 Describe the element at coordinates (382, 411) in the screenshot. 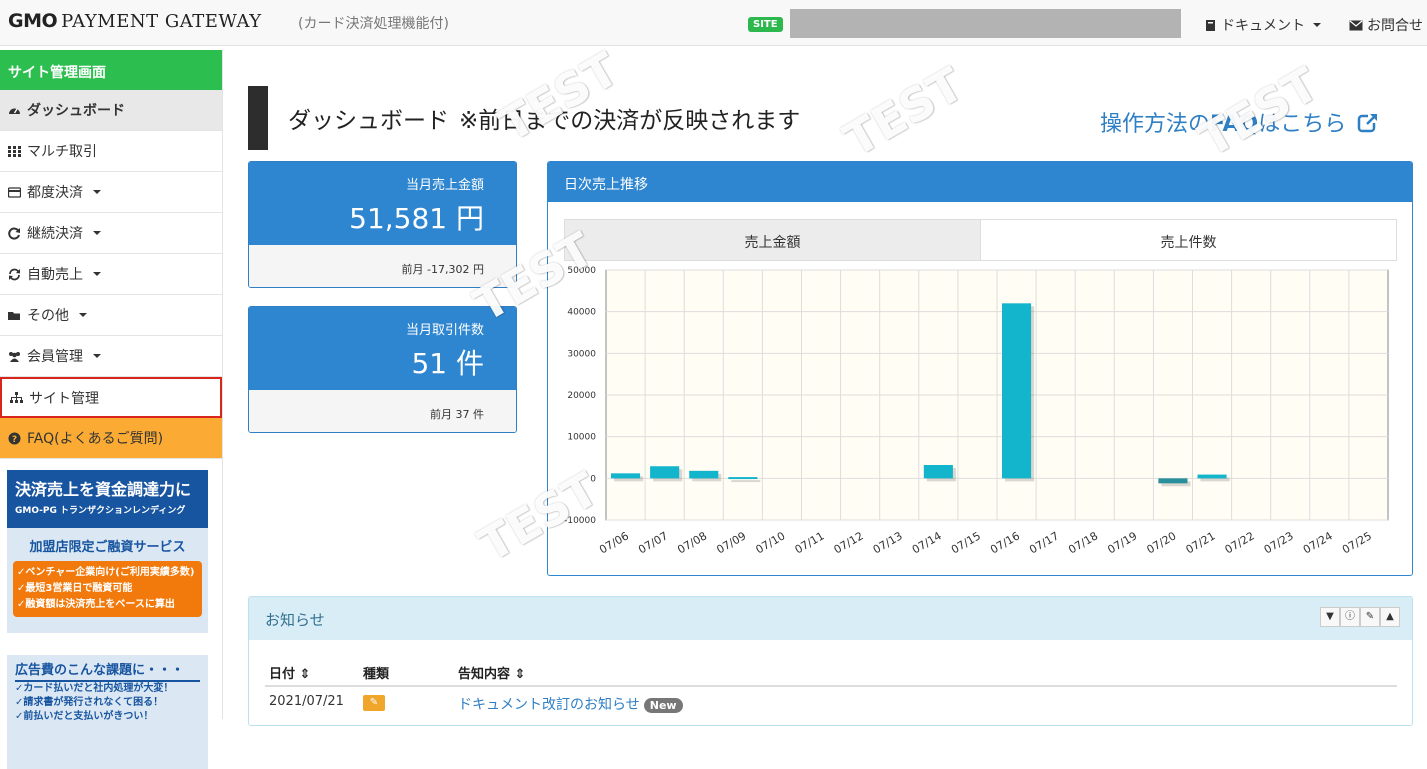

I see `transaction-count-prev: 前月 37 件` at that location.